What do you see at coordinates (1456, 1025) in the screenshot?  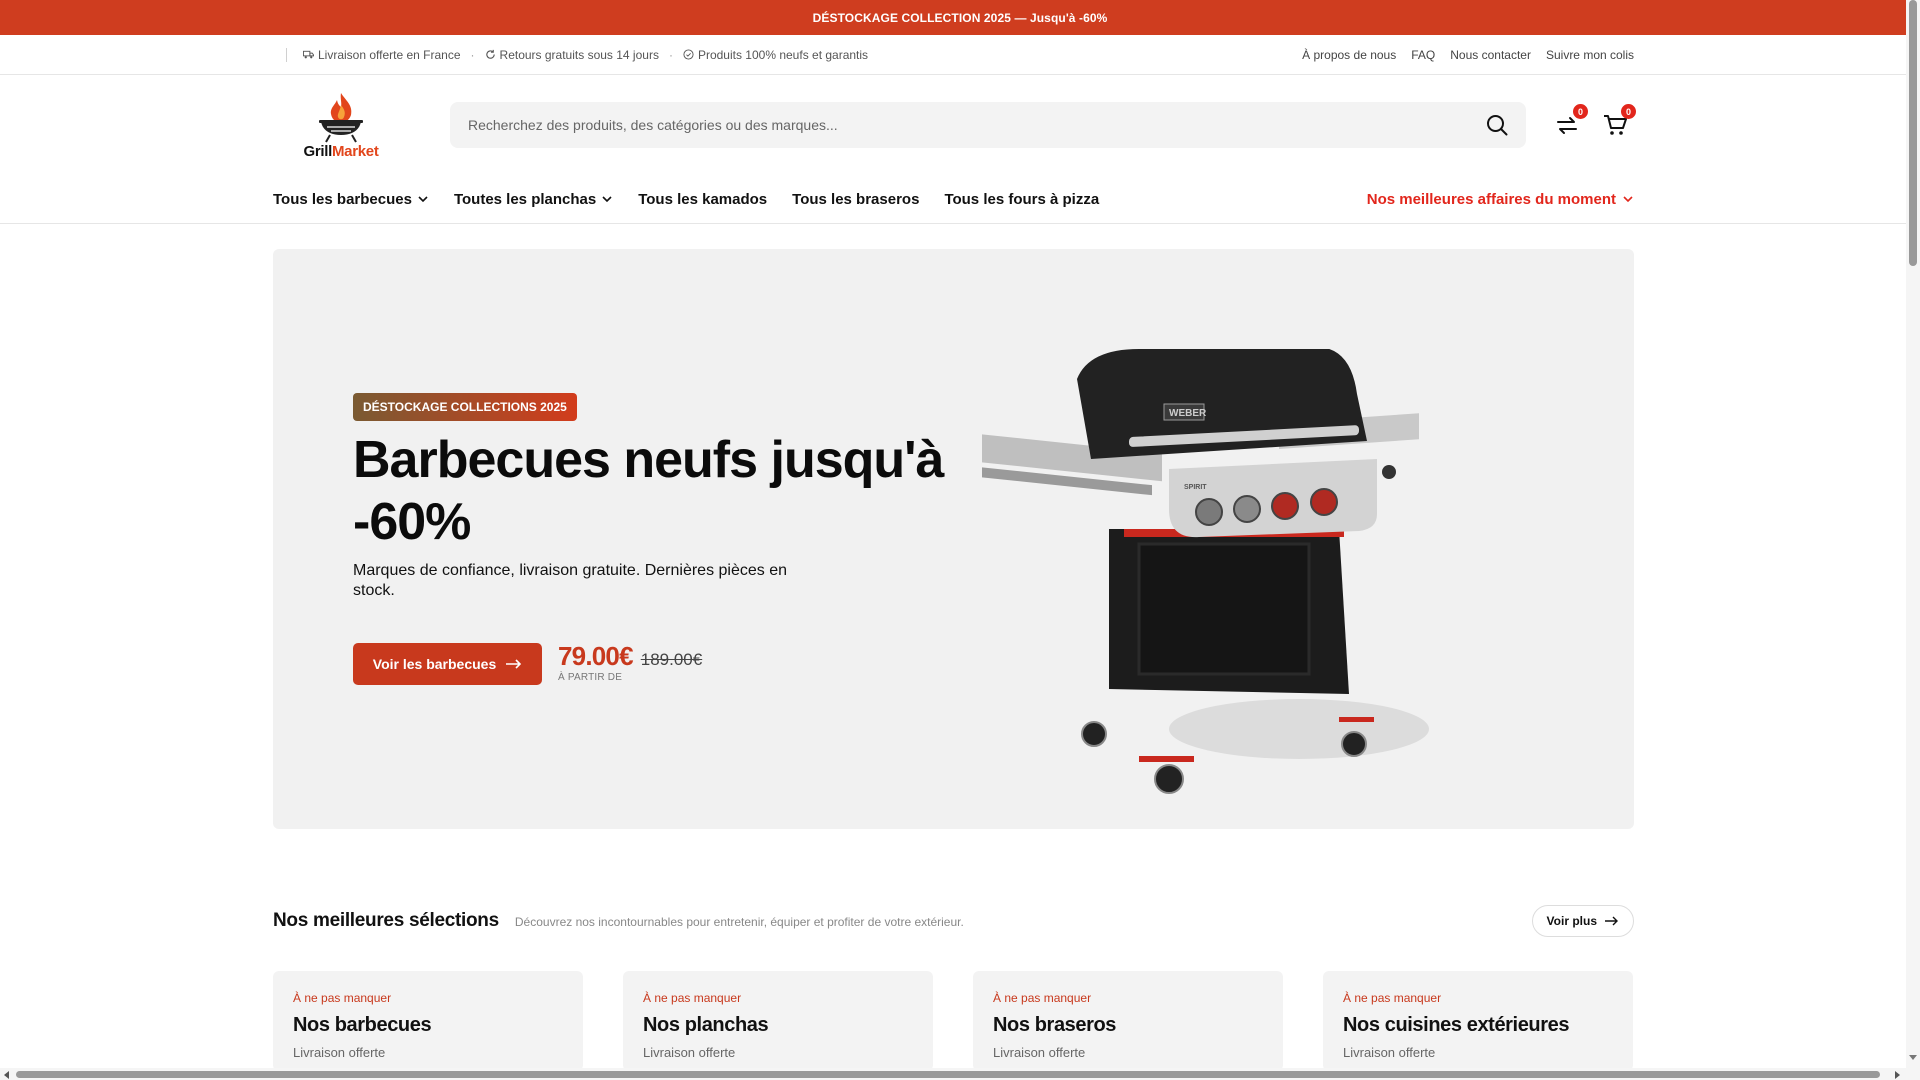 I see `card-title: Nos cuisines extérieures` at bounding box center [1456, 1025].